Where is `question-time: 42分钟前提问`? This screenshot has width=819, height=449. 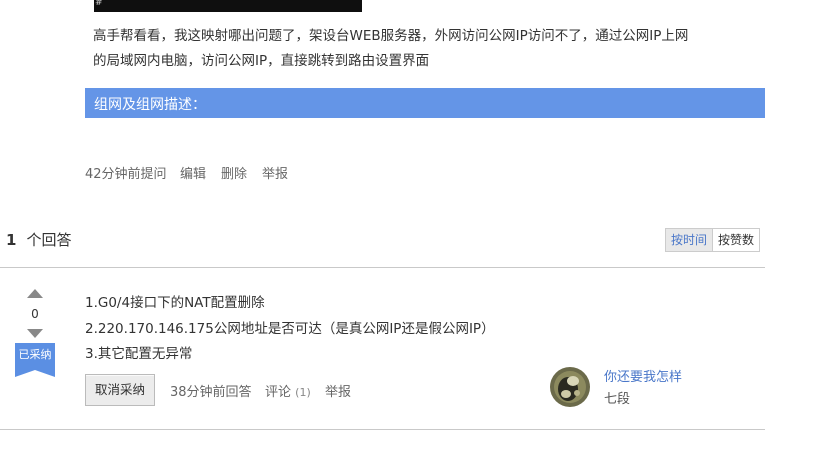
question-time: 42分钟前提问 is located at coordinates (126, 174).